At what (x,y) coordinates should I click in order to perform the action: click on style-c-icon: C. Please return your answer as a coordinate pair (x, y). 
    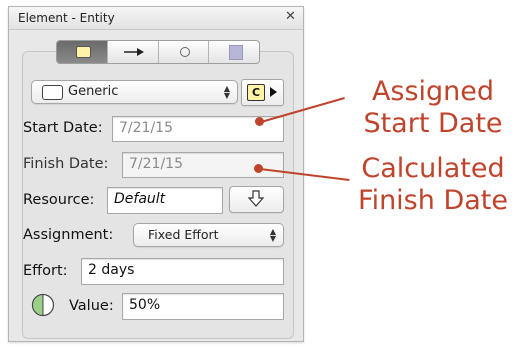
    Looking at the image, I should click on (256, 92).